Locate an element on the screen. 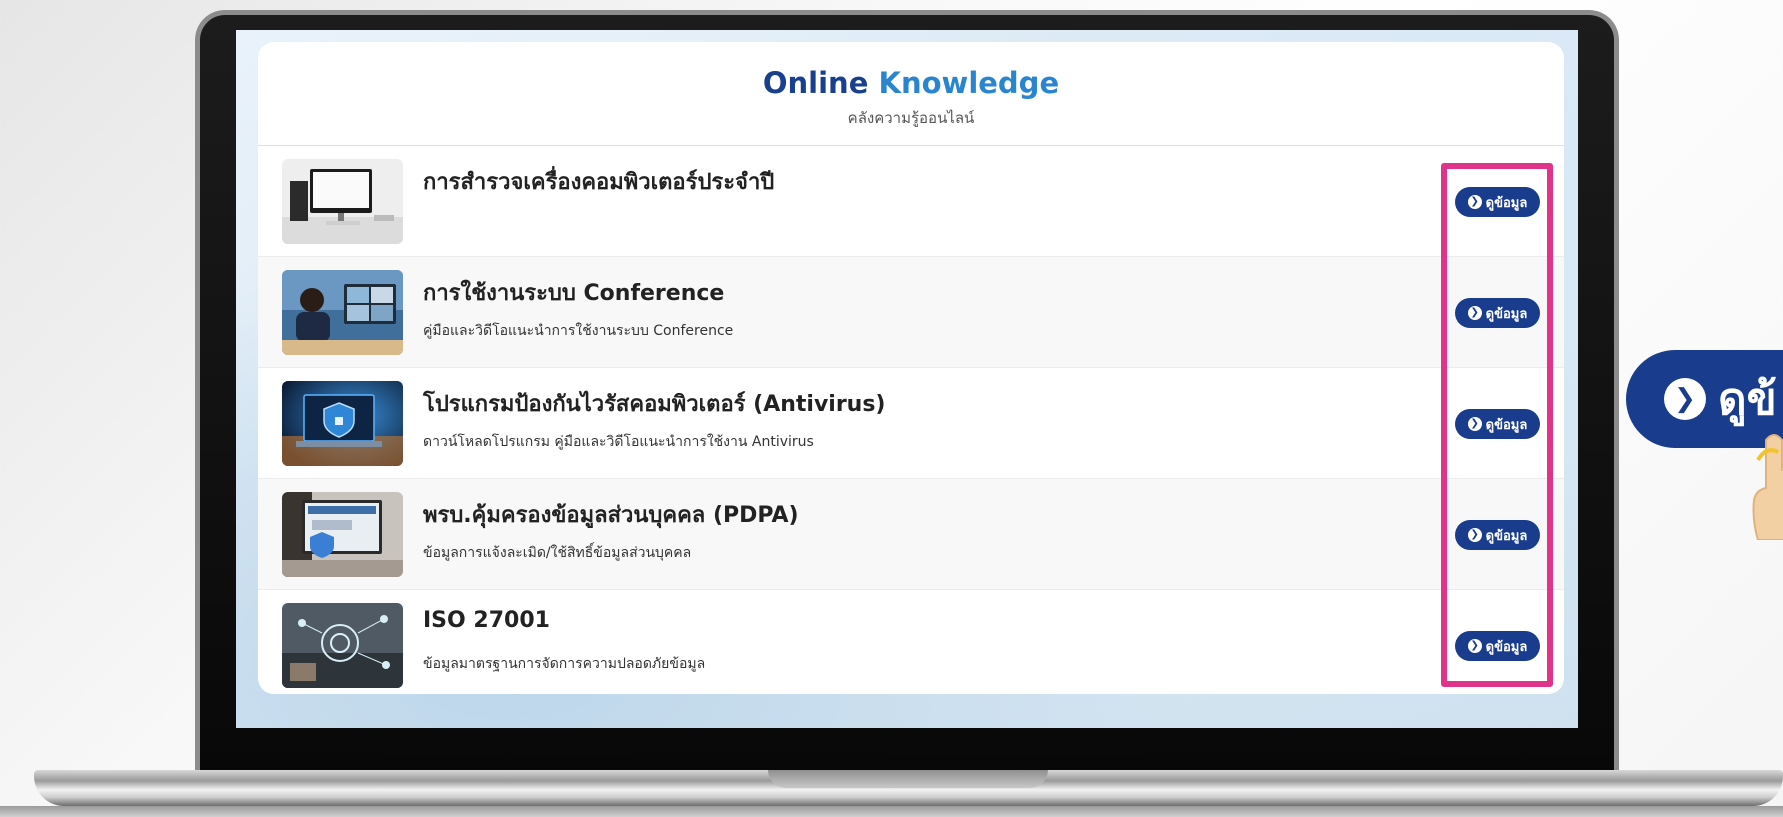 This screenshot has width=1783, height=817. title-part-online: Online is located at coordinates (815, 83).